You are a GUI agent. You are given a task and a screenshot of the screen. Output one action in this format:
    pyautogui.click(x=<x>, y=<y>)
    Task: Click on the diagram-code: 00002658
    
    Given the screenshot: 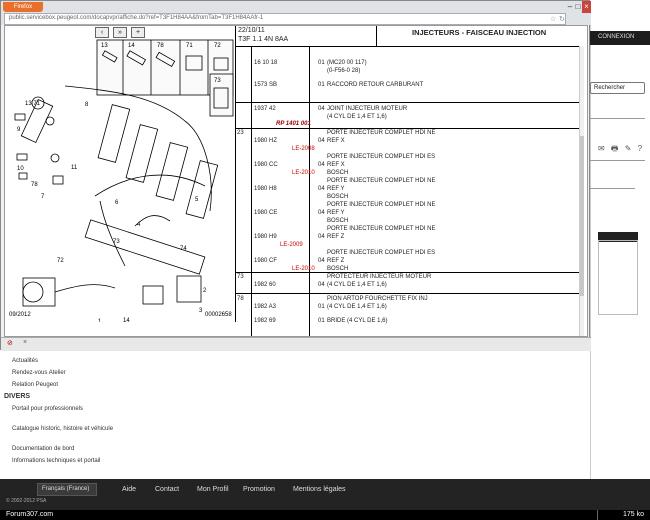 What is the action you would take?
    pyautogui.click(x=218, y=315)
    